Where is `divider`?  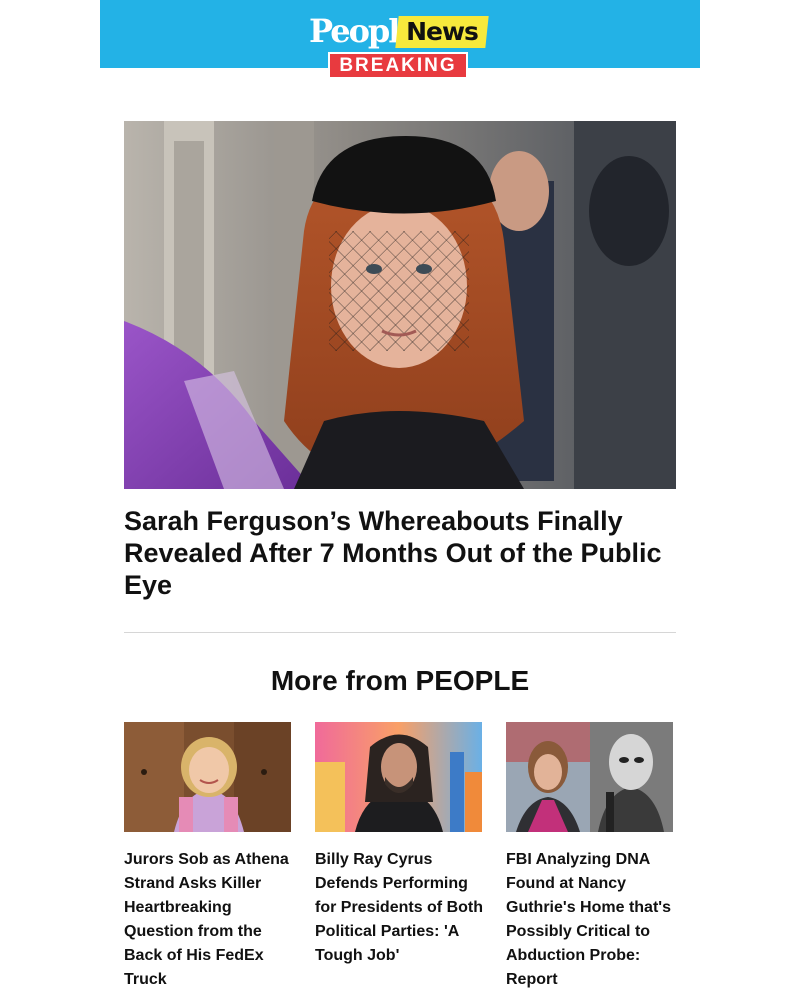
divider is located at coordinates (400, 632).